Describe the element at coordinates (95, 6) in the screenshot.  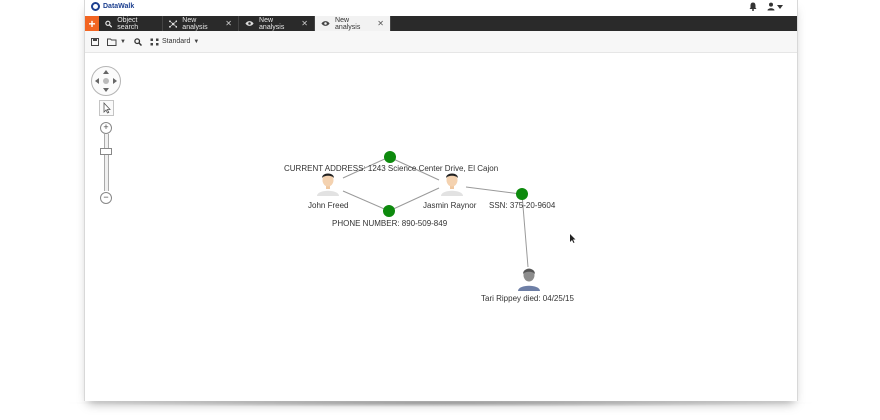
I see `logo-icon` at that location.